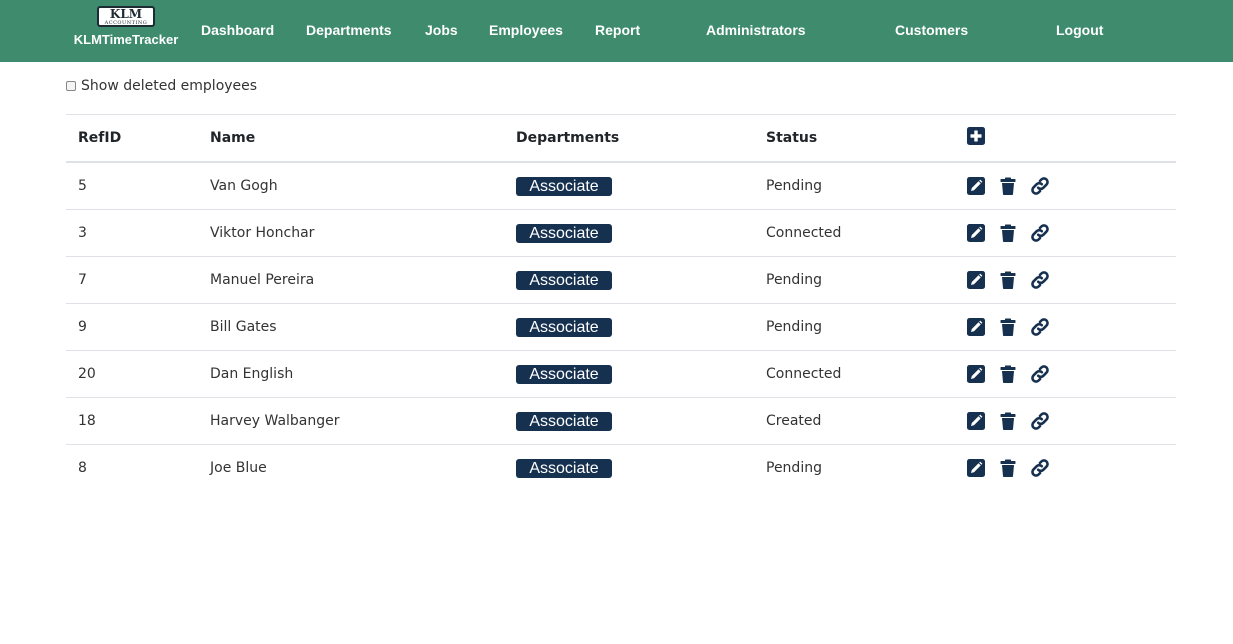 The image size is (1233, 644). I want to click on logo-main-text: KLM, so click(126, 14).